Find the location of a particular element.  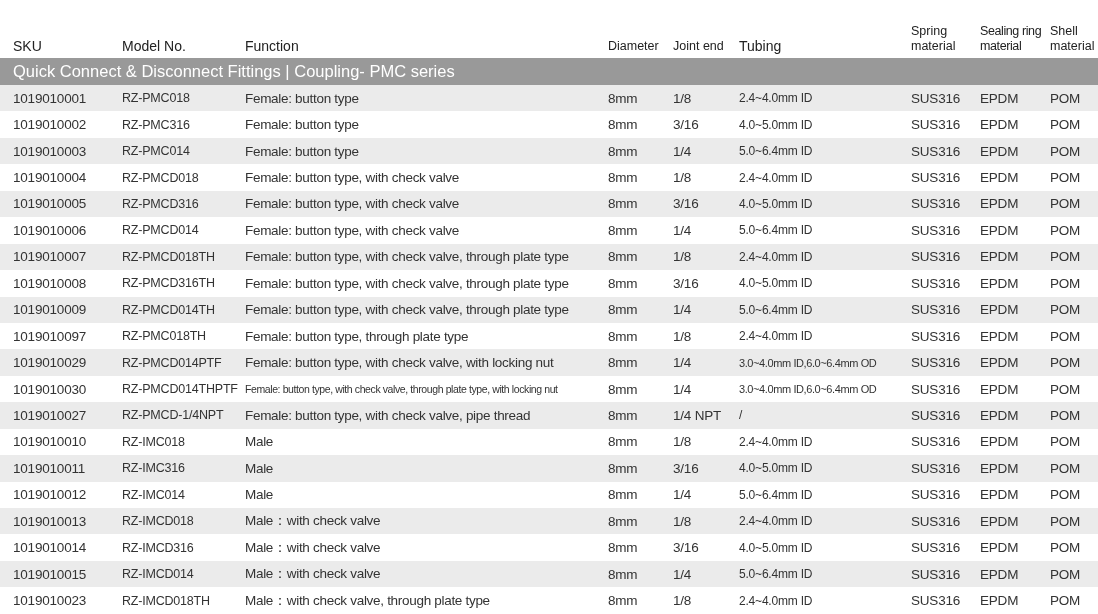

table-cell-text: 1019010013 is located at coordinates (50, 521).